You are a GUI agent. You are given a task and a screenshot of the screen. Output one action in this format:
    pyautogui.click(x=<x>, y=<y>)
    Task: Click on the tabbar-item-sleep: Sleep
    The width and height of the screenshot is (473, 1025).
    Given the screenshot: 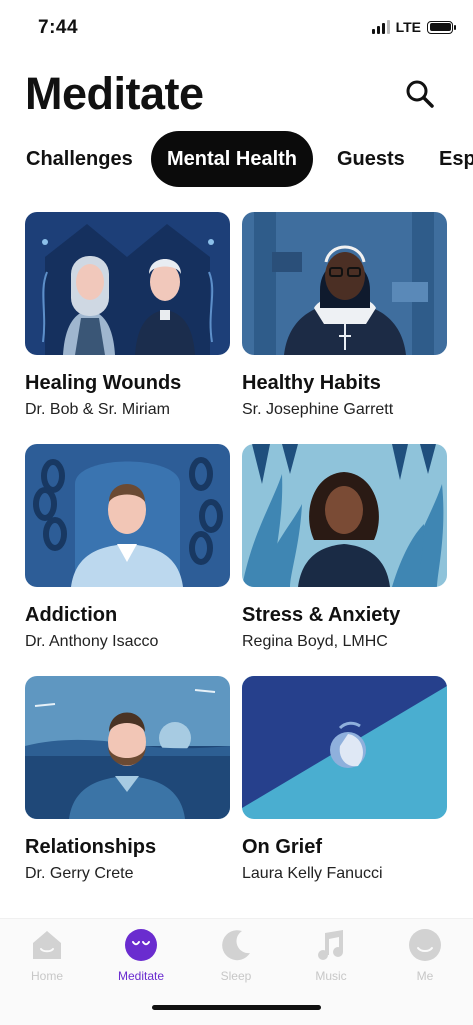 What is the action you would take?
    pyautogui.click(x=236, y=955)
    